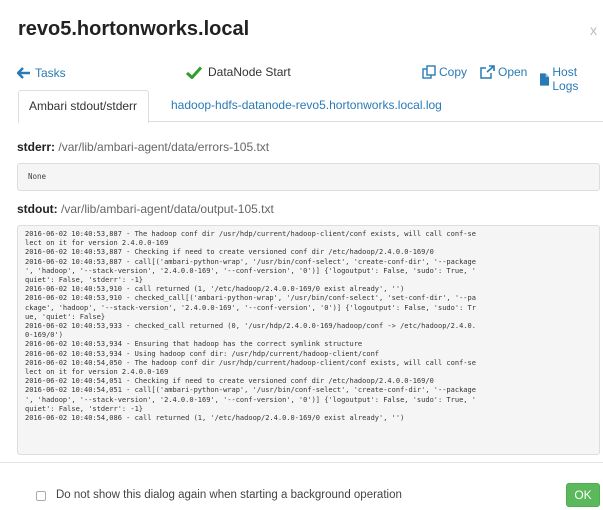 The image size is (603, 510). Describe the element at coordinates (37, 209) in the screenshot. I see `stdout-label: stdout:` at that location.